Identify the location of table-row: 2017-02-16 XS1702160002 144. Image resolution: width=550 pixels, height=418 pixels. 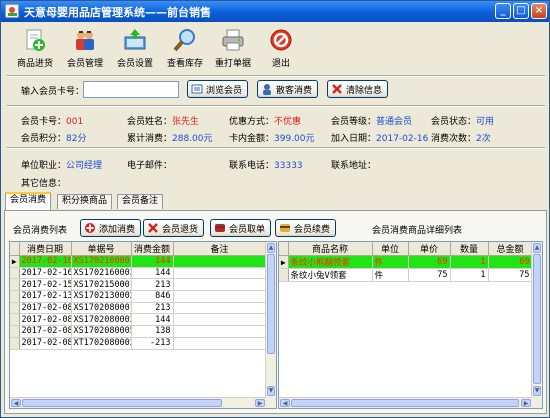
(138, 273).